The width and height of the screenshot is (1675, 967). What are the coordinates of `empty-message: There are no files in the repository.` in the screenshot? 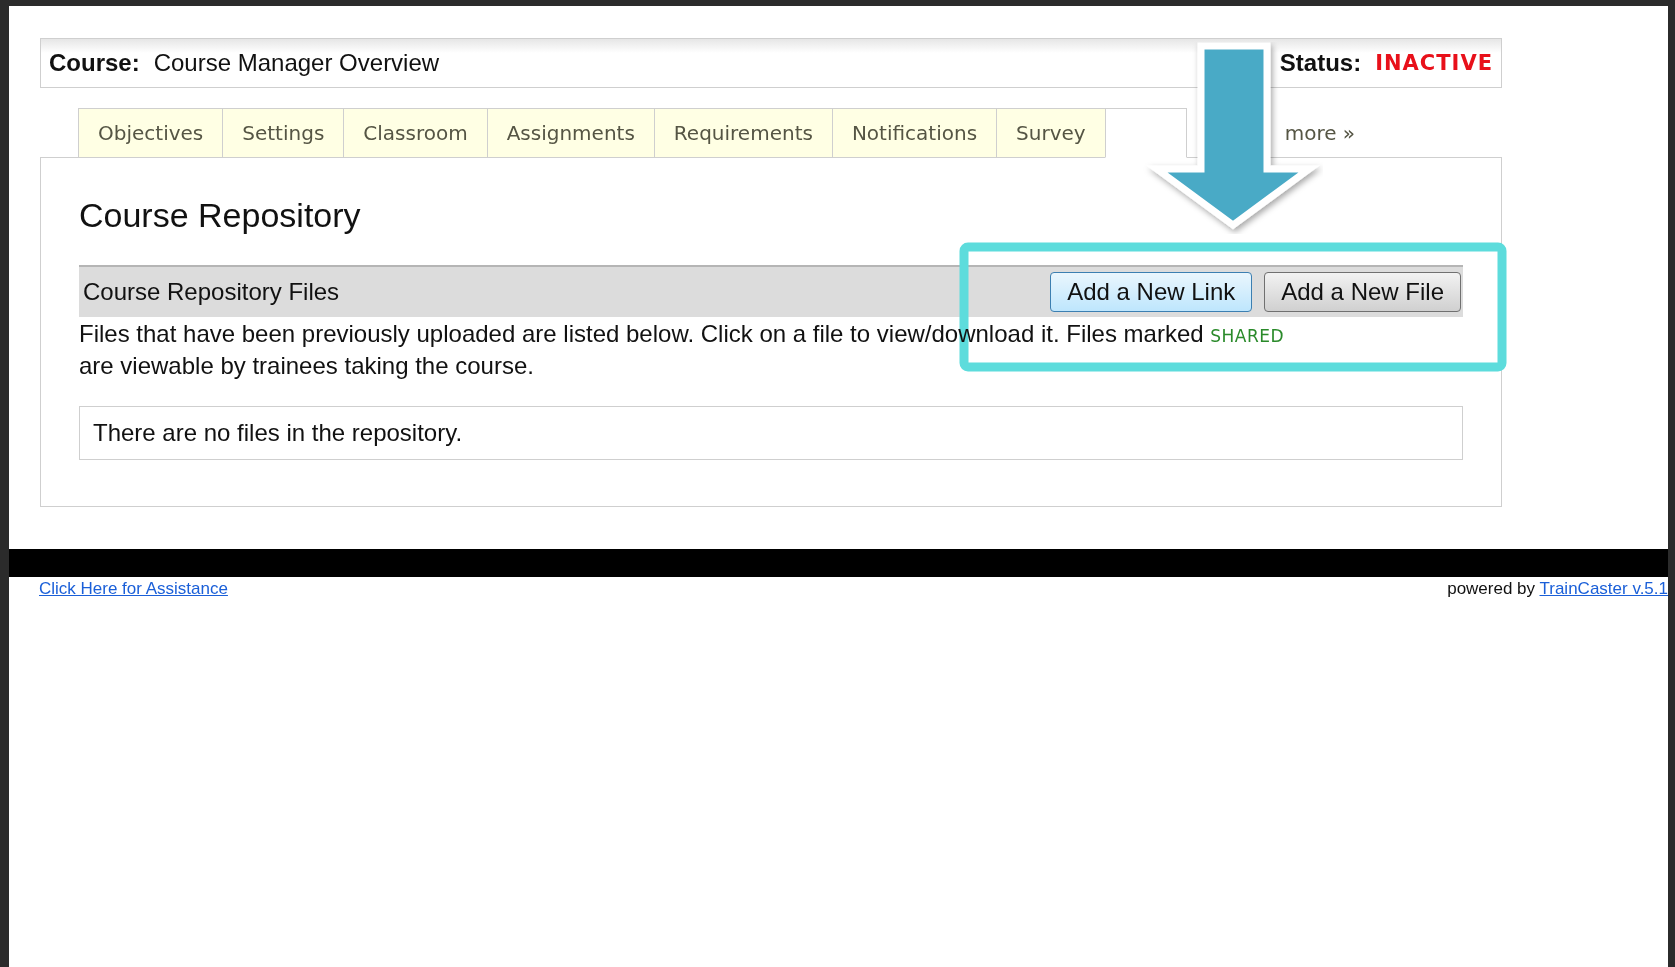 It's located at (771, 433).